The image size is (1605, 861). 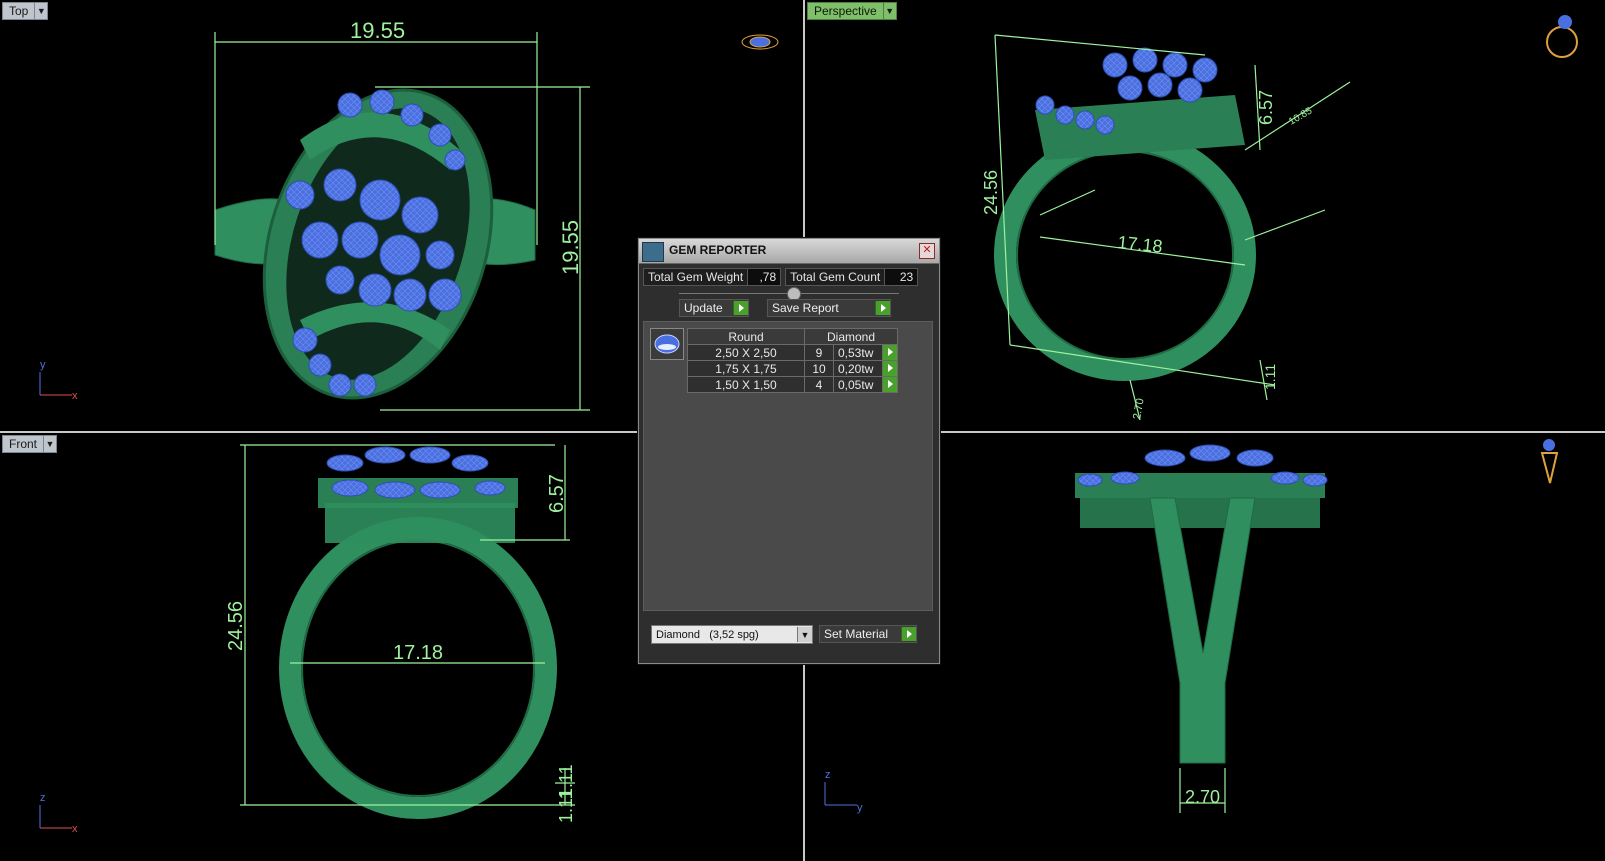 I want to click on gem-size: 1,50 X 1,50, so click(x=746, y=384).